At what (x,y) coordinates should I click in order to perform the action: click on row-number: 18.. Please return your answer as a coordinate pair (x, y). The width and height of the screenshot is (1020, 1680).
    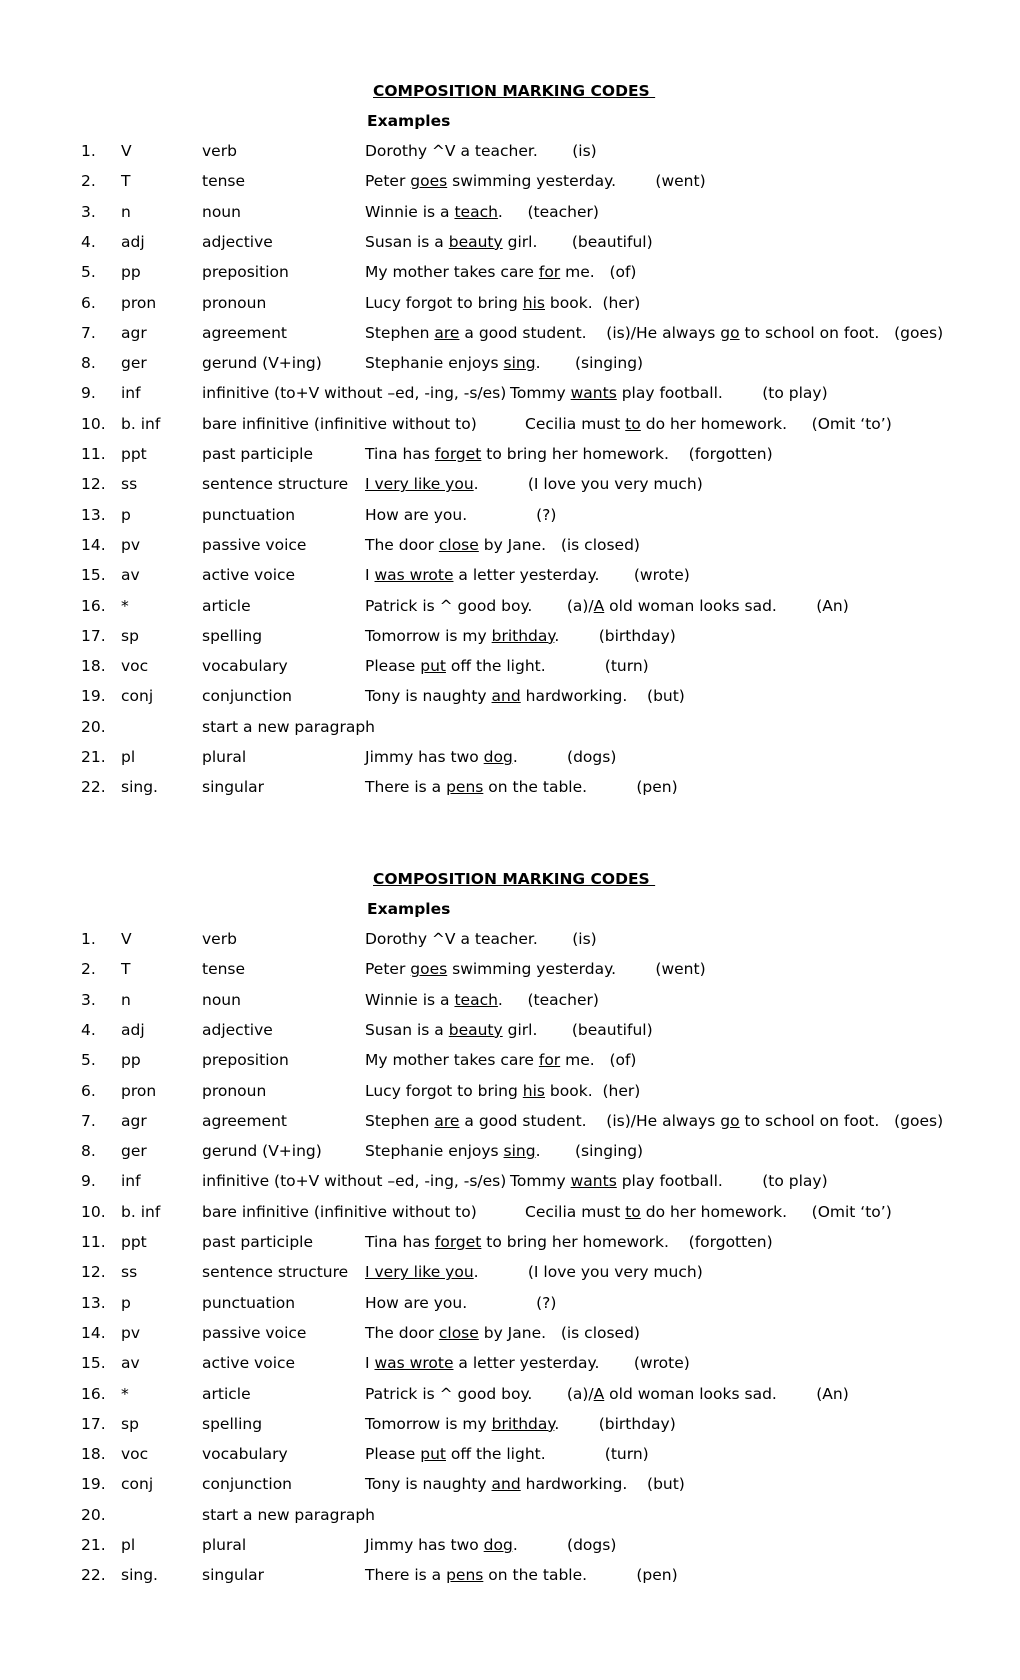
    Looking at the image, I should click on (93, 666).